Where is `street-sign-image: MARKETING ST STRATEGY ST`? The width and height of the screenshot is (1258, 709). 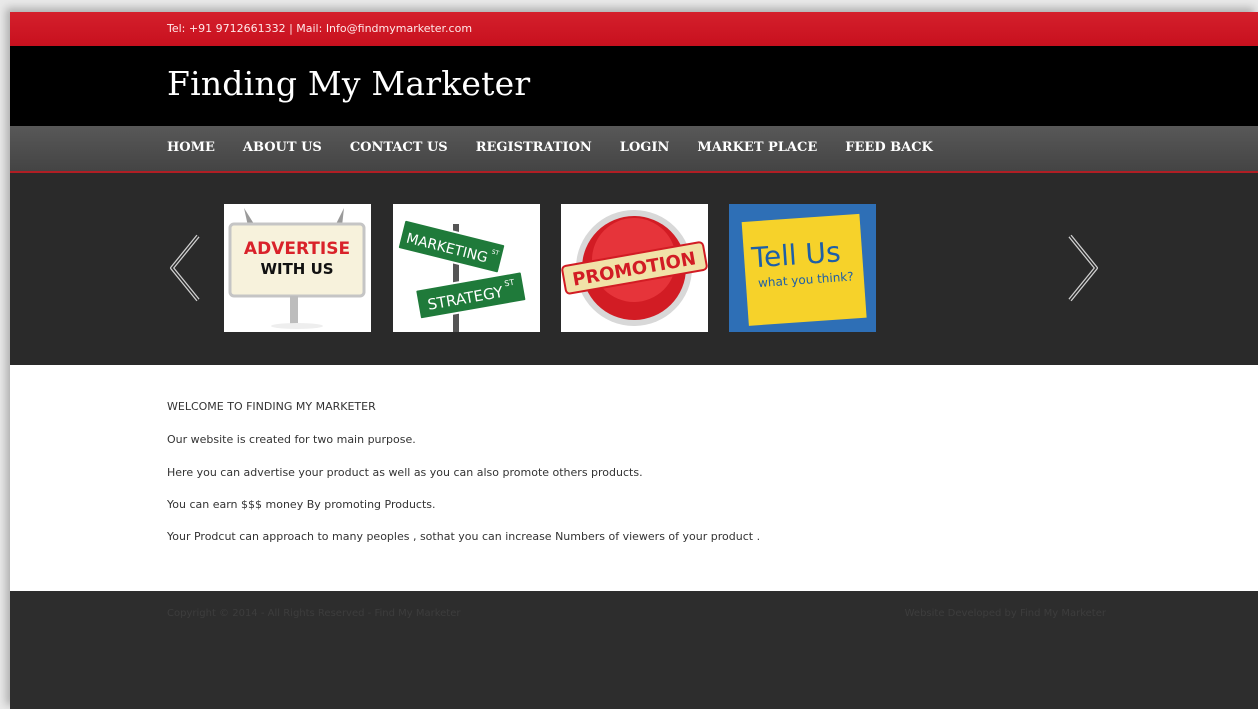 street-sign-image: MARKETING ST STRATEGY ST is located at coordinates (466, 268).